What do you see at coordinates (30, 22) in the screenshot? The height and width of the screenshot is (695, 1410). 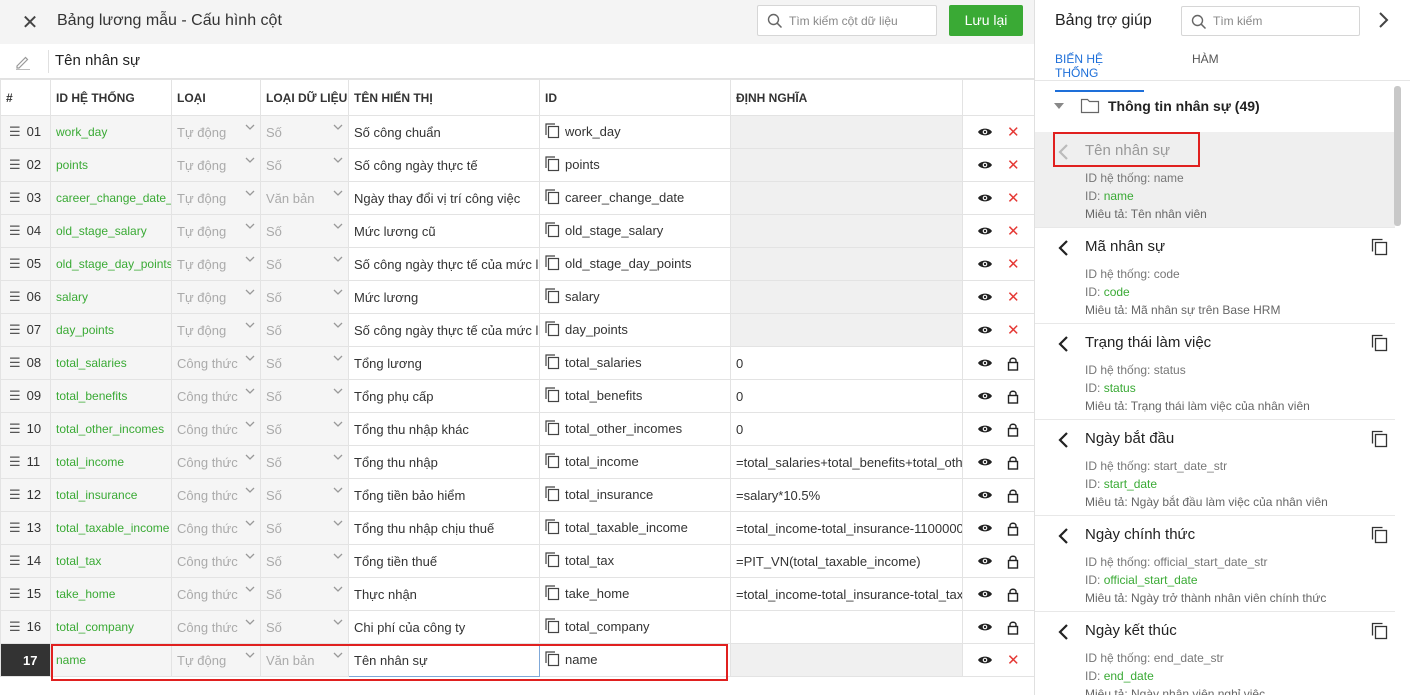 I see `close-icon: ✕` at bounding box center [30, 22].